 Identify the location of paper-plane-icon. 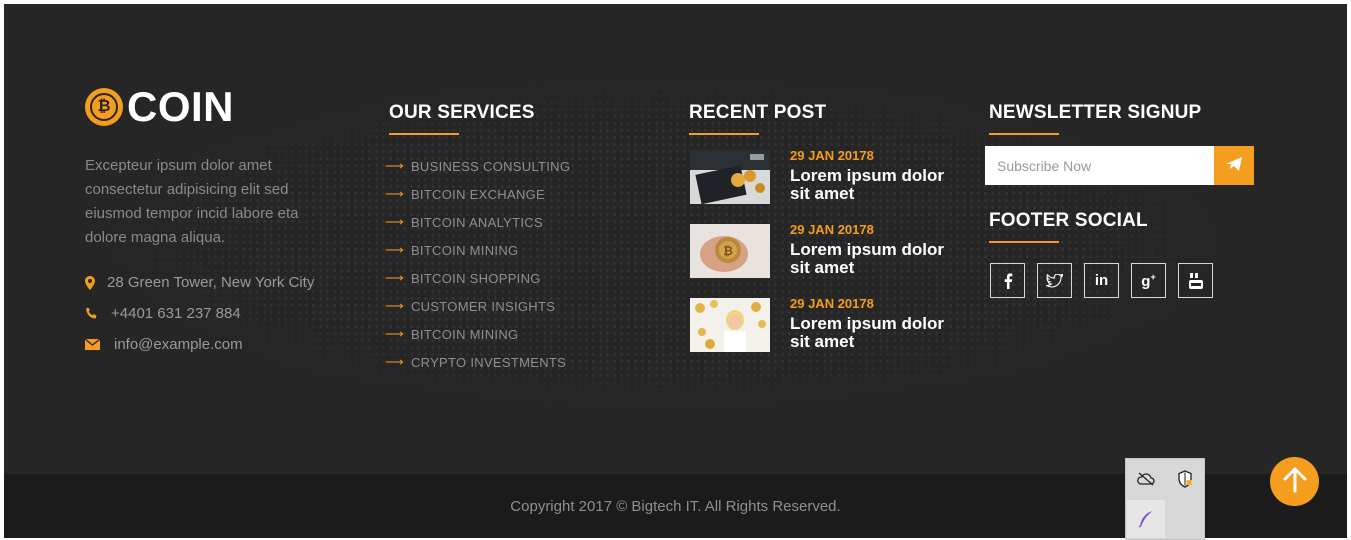
(1234, 165).